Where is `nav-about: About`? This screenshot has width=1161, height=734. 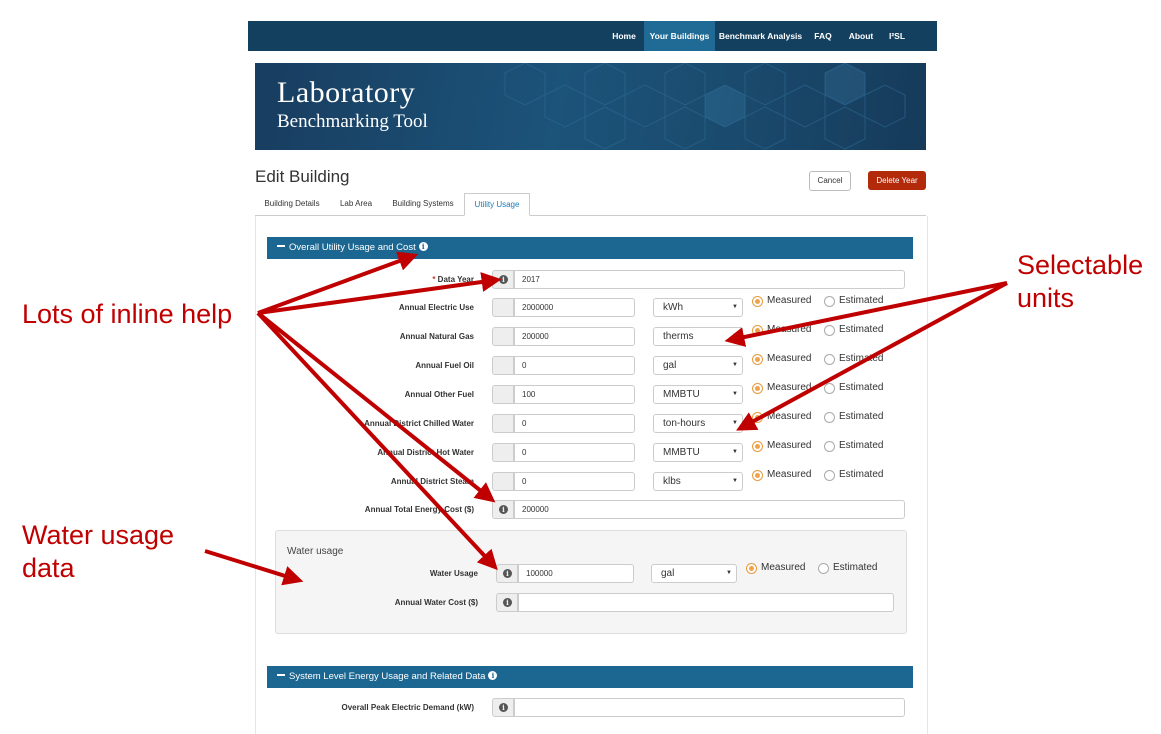
nav-about: About is located at coordinates (861, 36).